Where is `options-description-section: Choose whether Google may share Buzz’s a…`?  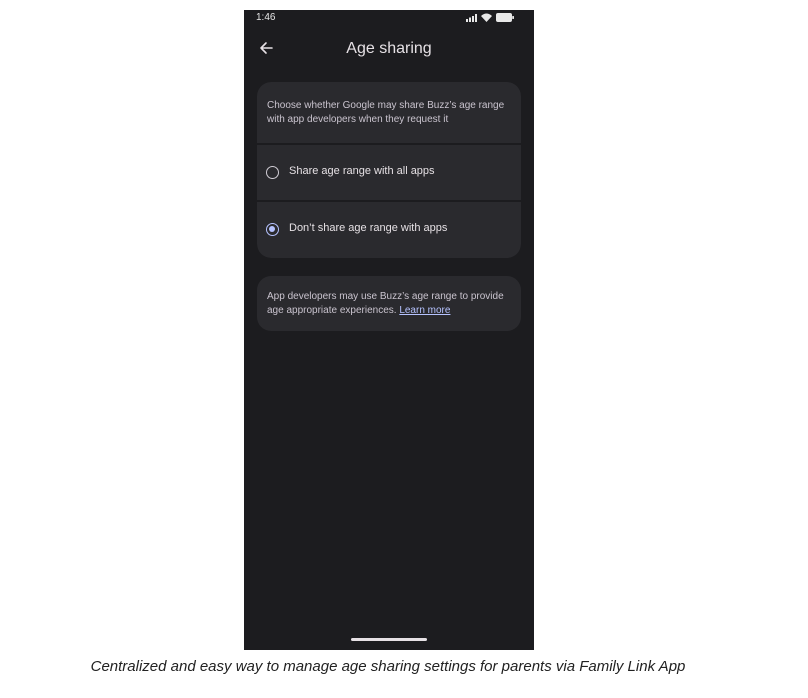
options-description-section: Choose whether Google may share Buzz’s a… is located at coordinates (389, 112).